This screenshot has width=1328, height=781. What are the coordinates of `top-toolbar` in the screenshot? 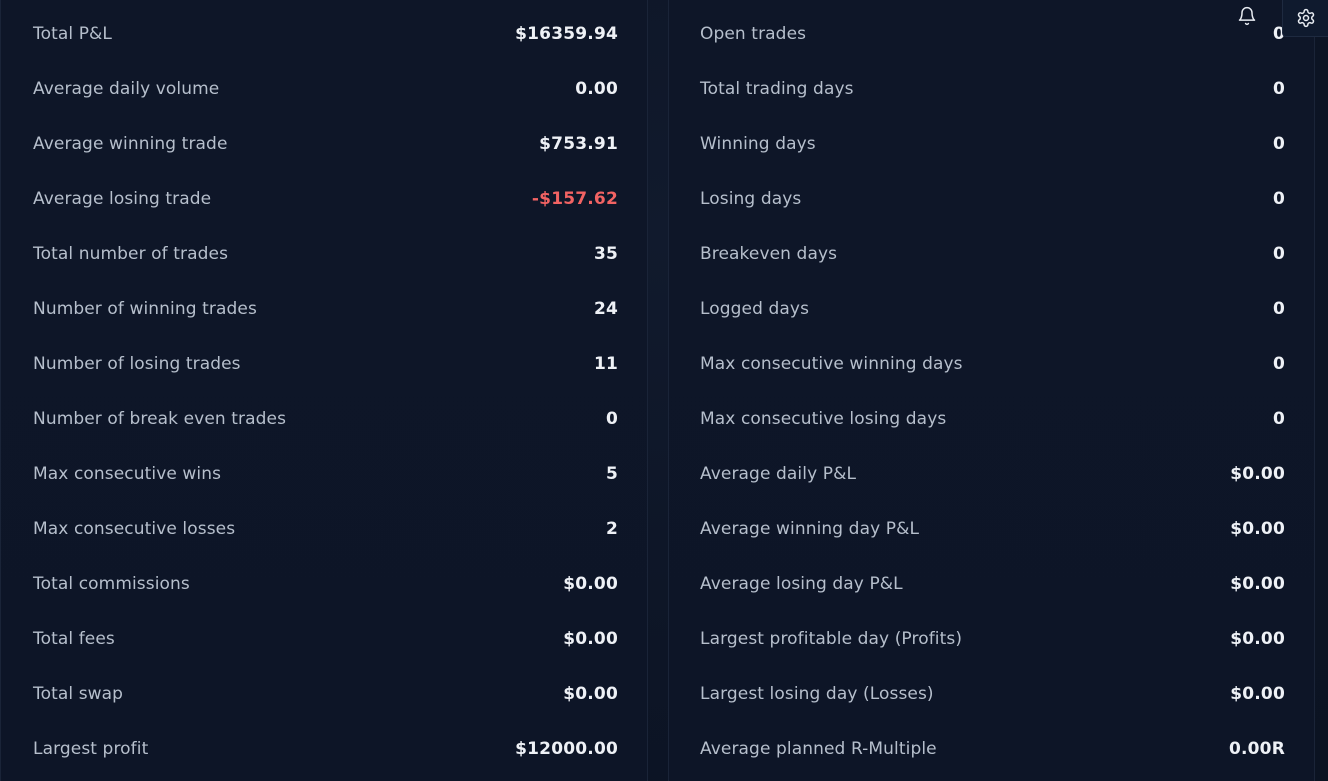 It's located at (1270, 18).